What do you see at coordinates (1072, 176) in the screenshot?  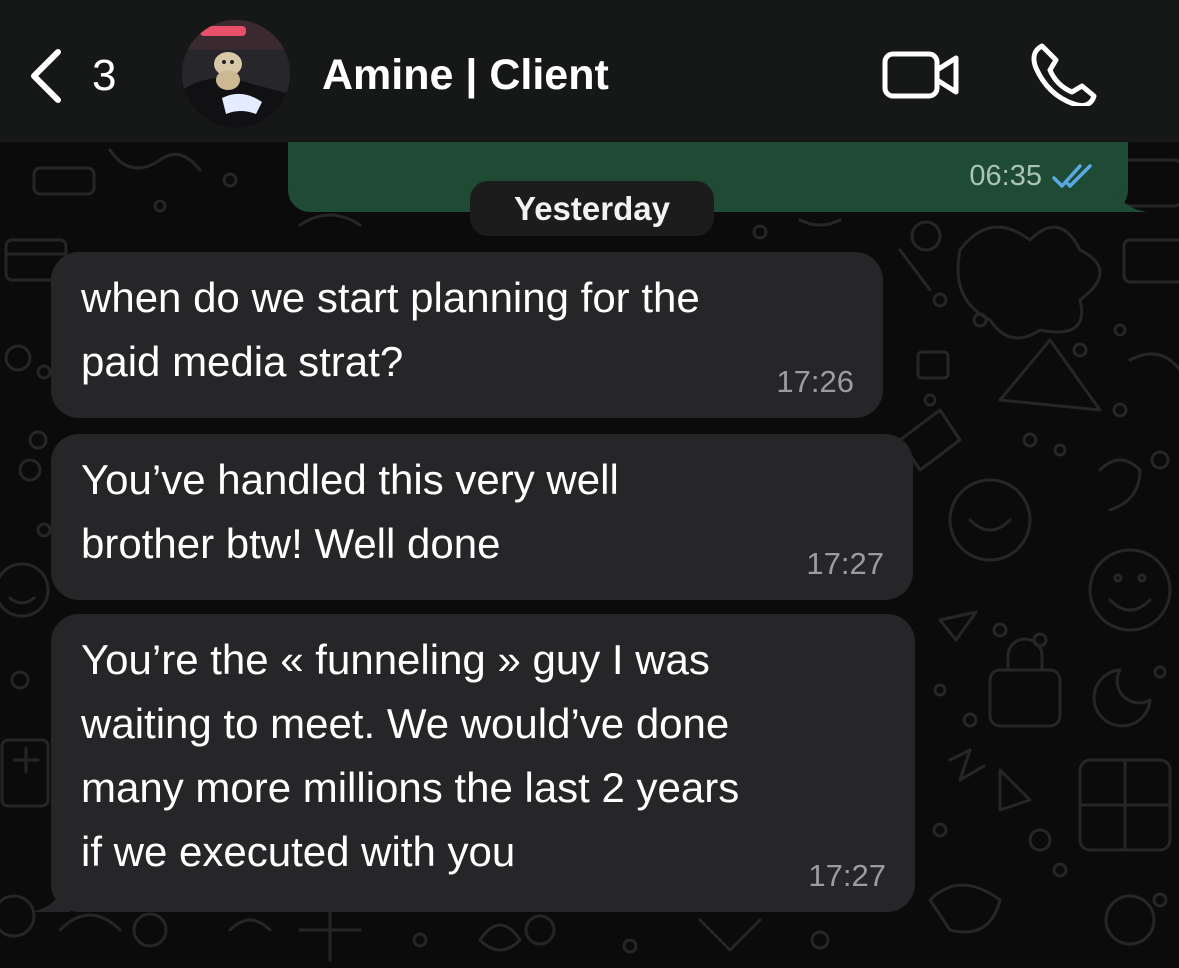 I see `double-check-read-icon` at bounding box center [1072, 176].